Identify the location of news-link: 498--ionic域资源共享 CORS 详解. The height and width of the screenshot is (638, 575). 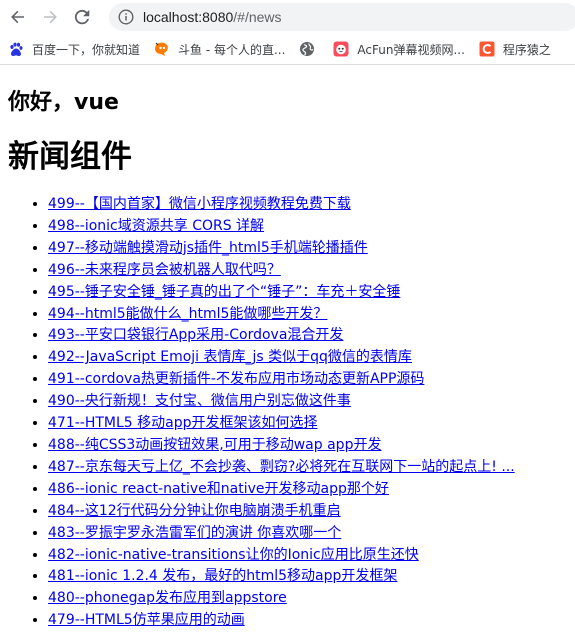
(156, 226).